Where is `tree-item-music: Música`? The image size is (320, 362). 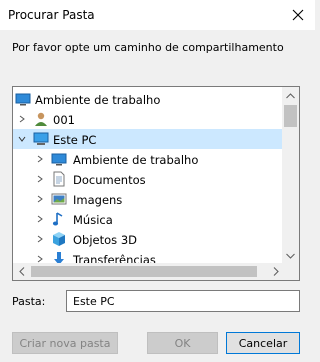
tree-item-music: Música is located at coordinates (148, 219).